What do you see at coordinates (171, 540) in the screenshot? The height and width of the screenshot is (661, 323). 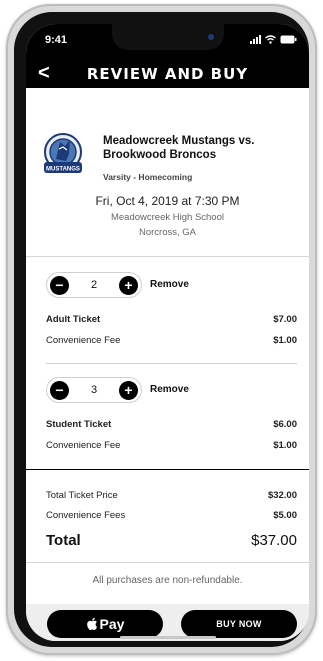 I see `total-row: Total $37.00` at bounding box center [171, 540].